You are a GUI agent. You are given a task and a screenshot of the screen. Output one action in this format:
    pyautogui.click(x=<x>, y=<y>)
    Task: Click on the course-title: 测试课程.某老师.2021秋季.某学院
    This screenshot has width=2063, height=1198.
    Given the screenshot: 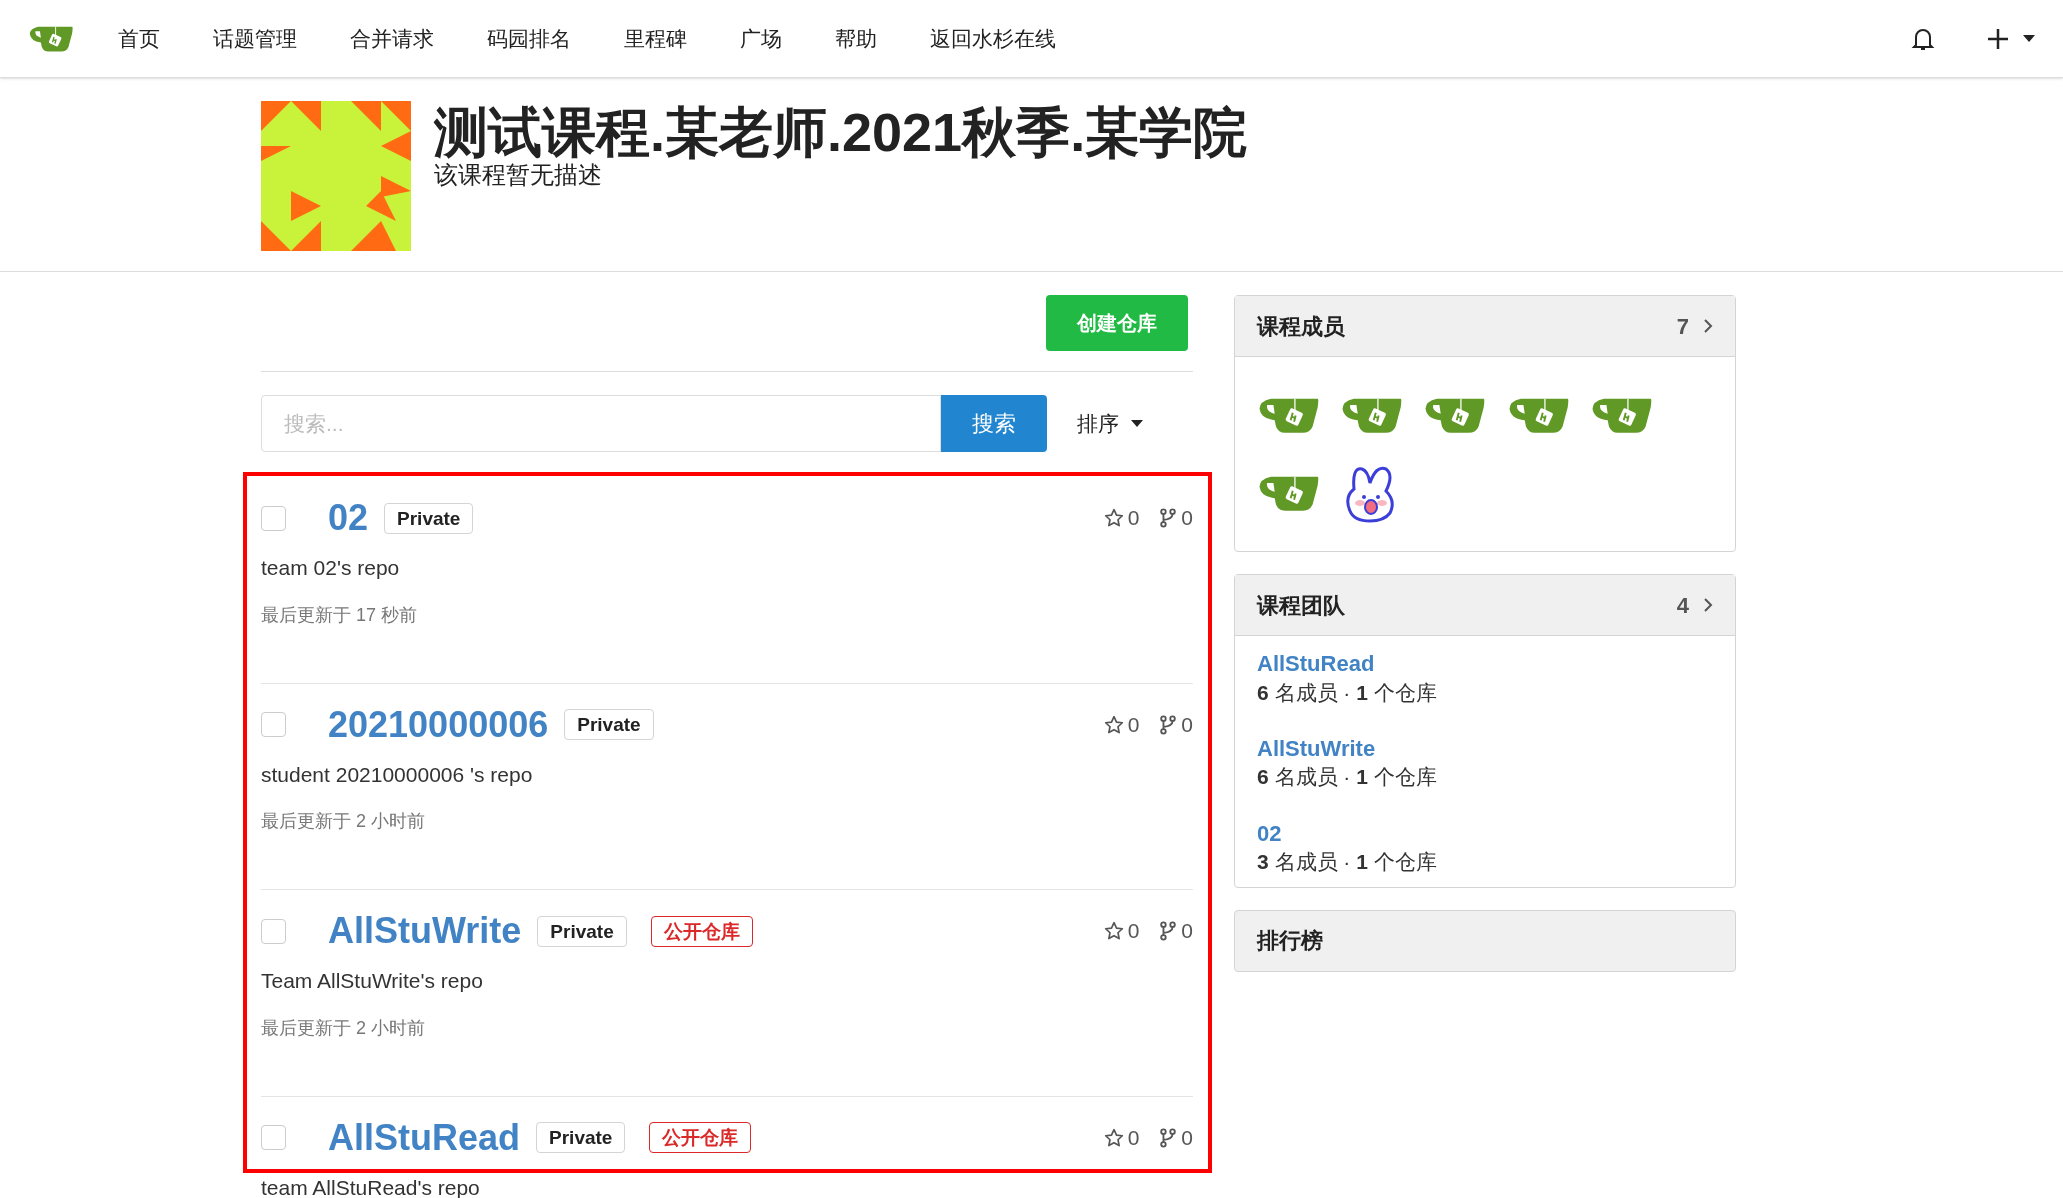 What is the action you would take?
    pyautogui.click(x=841, y=133)
    